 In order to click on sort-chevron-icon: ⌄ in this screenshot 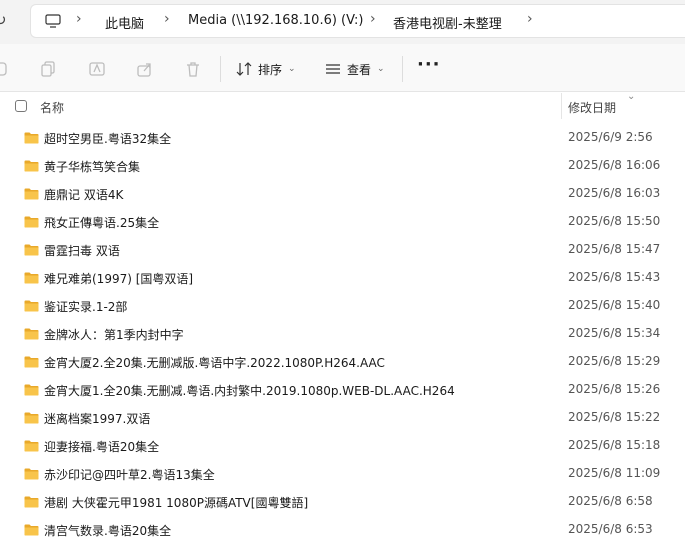, I will do `click(631, 96)`.